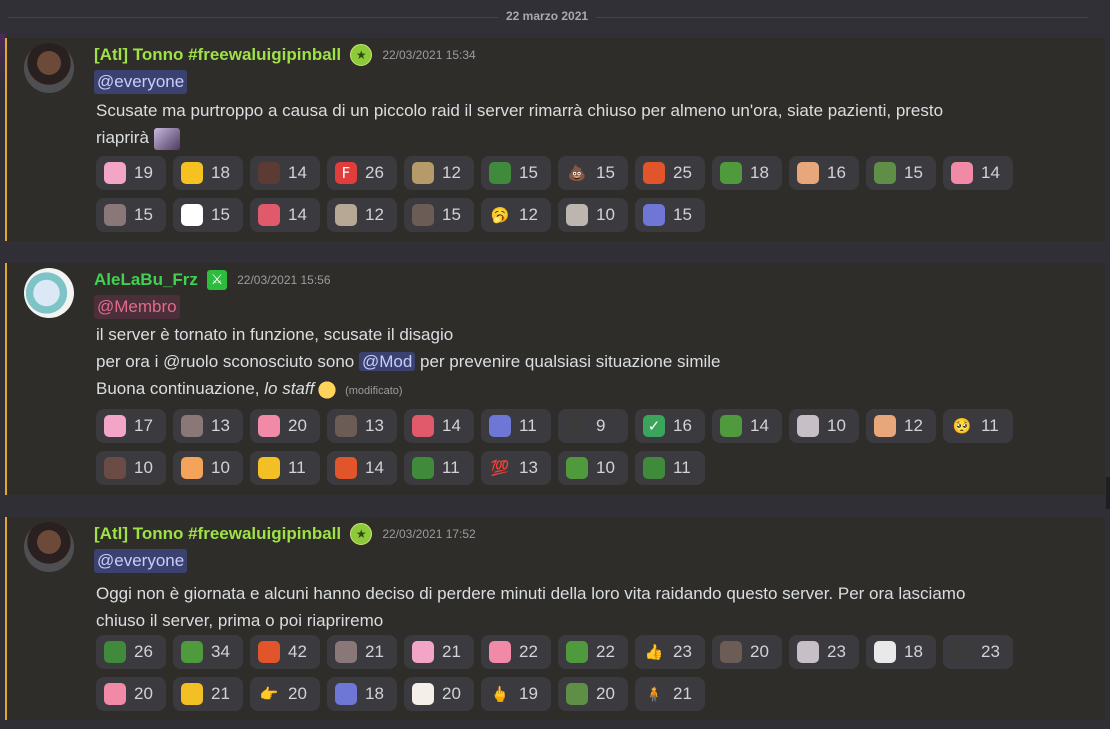 The image size is (1110, 729). I want to click on ninja-face-icon, so click(577, 426).